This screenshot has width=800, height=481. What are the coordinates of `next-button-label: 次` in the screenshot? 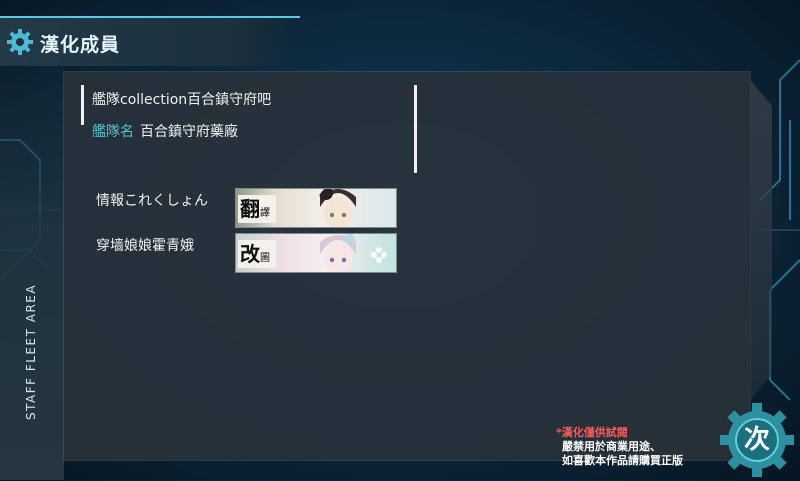 It's located at (756, 440).